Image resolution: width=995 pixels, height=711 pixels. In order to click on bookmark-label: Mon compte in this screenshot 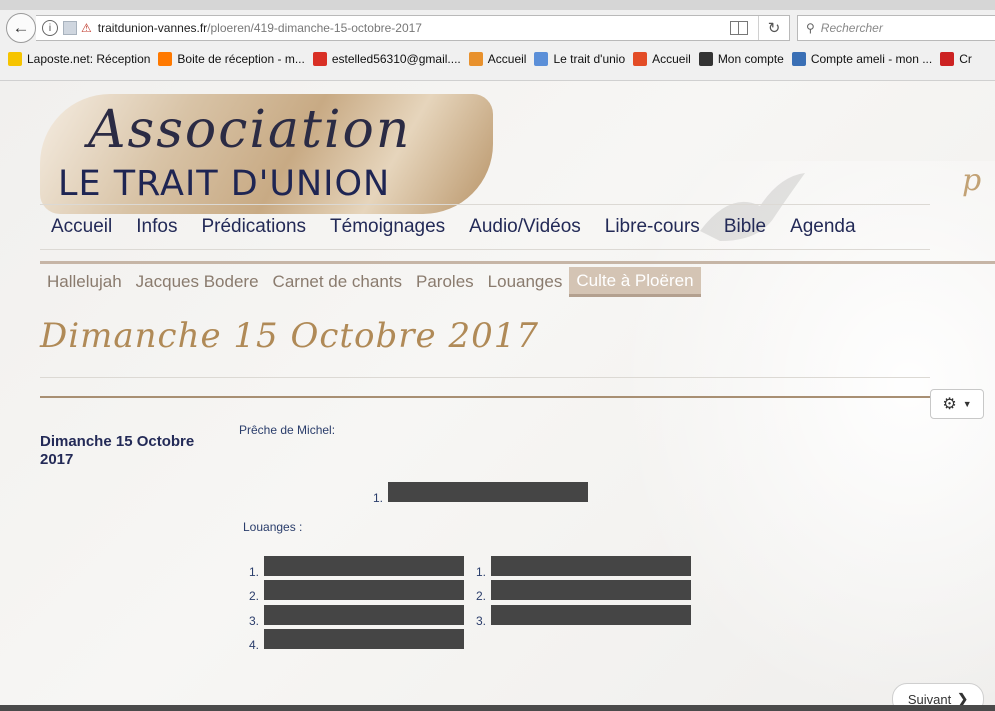, I will do `click(750, 59)`.